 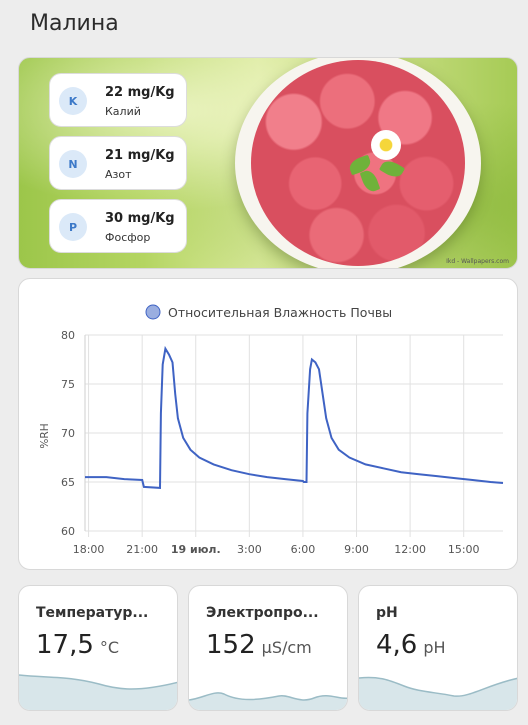 I want to click on nutrient-nitrogen: N 21 mg/Kg Азот, so click(x=118, y=163).